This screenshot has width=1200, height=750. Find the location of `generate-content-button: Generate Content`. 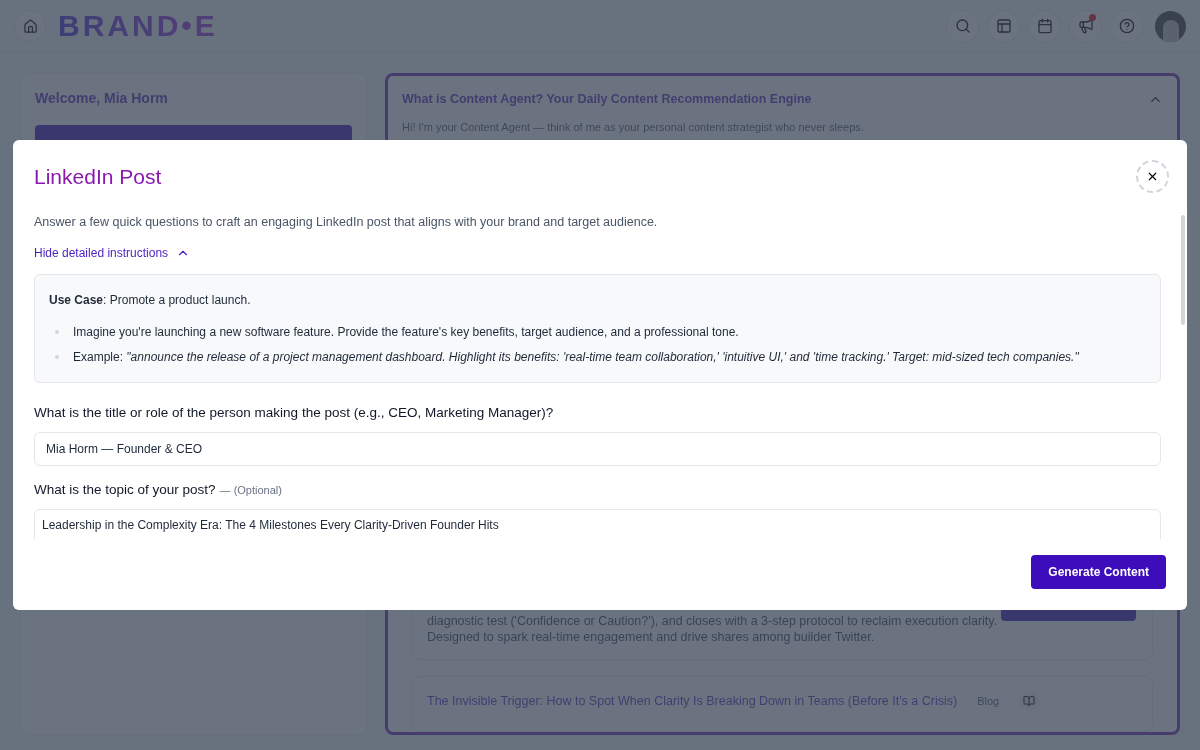

generate-content-button: Generate Content is located at coordinates (1098, 572).